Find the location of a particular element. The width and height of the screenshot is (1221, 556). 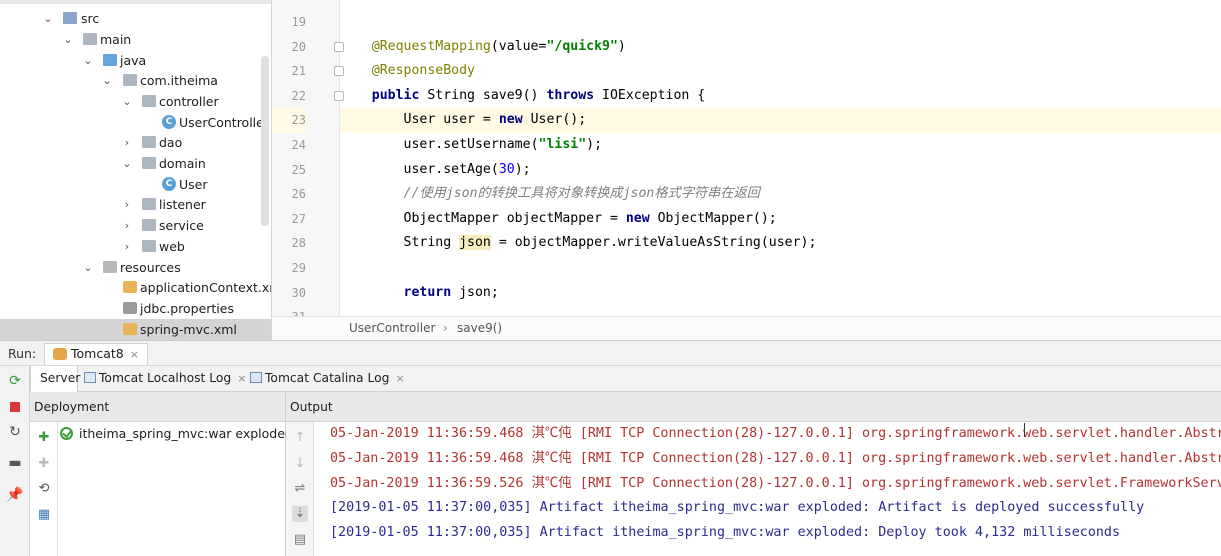

code-token: throws is located at coordinates (570, 95).